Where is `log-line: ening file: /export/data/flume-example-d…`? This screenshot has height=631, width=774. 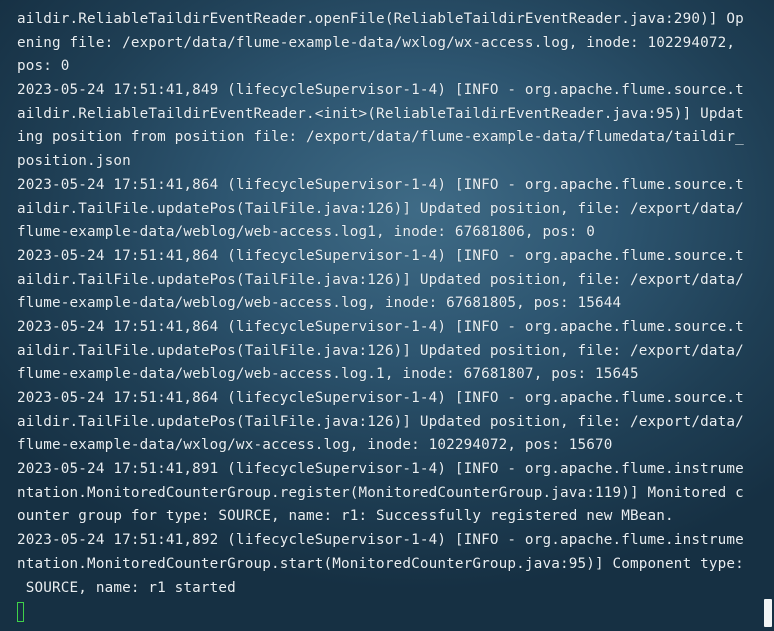 log-line: ening file: /export/data/flume-example-d… is located at coordinates (376, 42).